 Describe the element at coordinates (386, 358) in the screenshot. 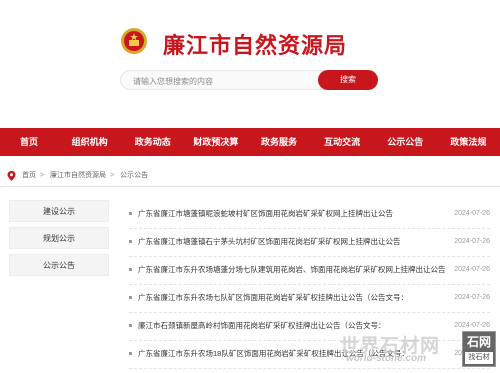

I see `watermark-url: world-stone.com` at that location.